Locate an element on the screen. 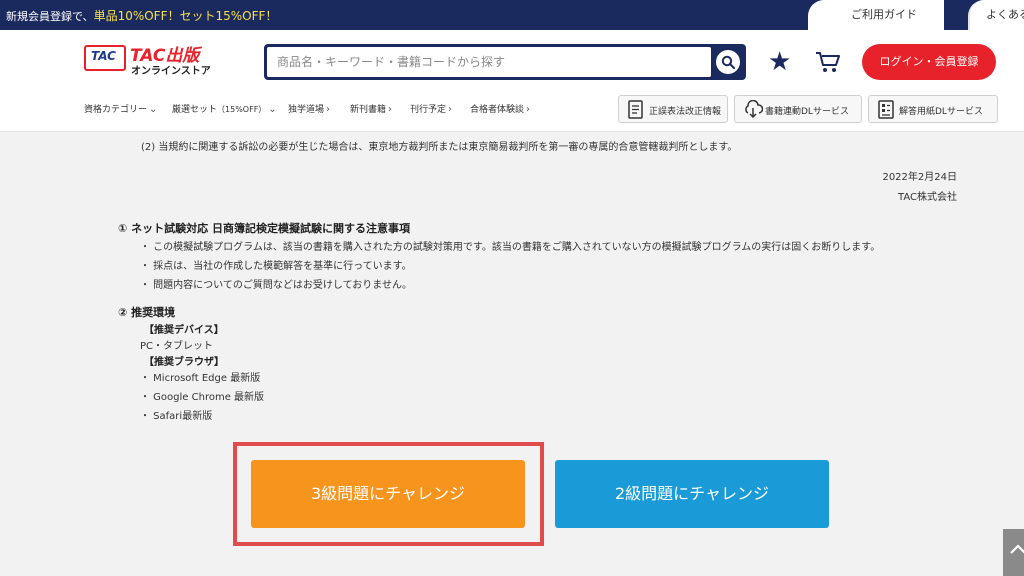 This screenshot has height=576, width=1024. search-icon is located at coordinates (728, 62).